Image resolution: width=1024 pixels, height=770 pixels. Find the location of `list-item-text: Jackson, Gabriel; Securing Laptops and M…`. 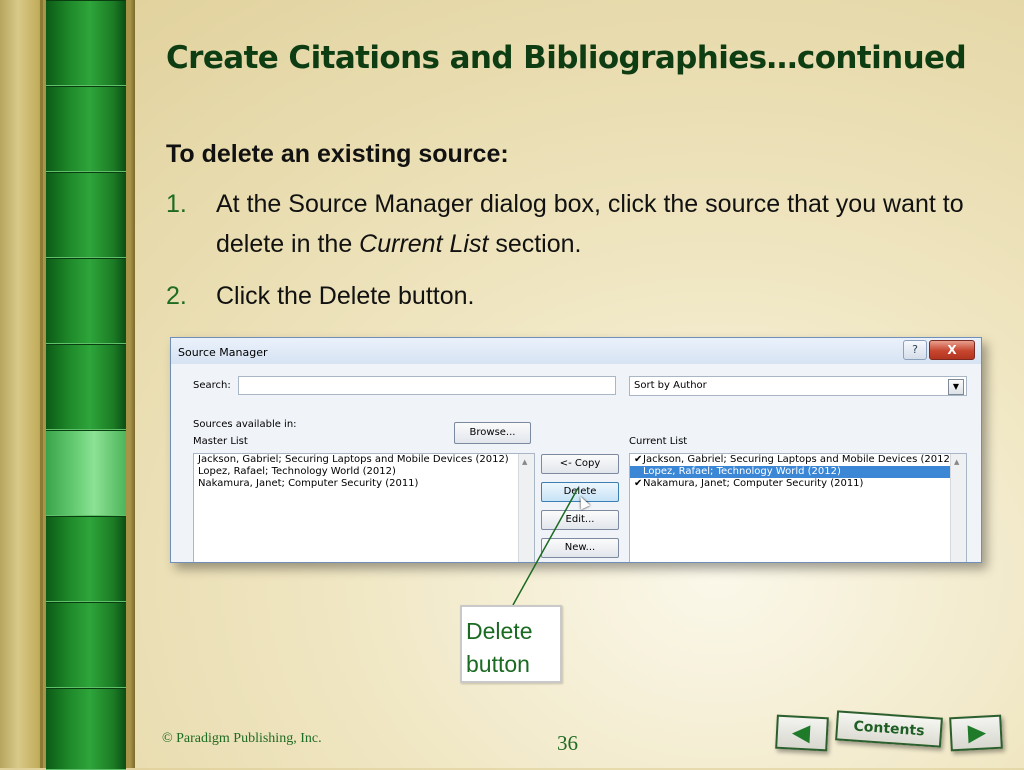

list-item-text: Jackson, Gabriel; Securing Laptops and M… is located at coordinates (798, 459).